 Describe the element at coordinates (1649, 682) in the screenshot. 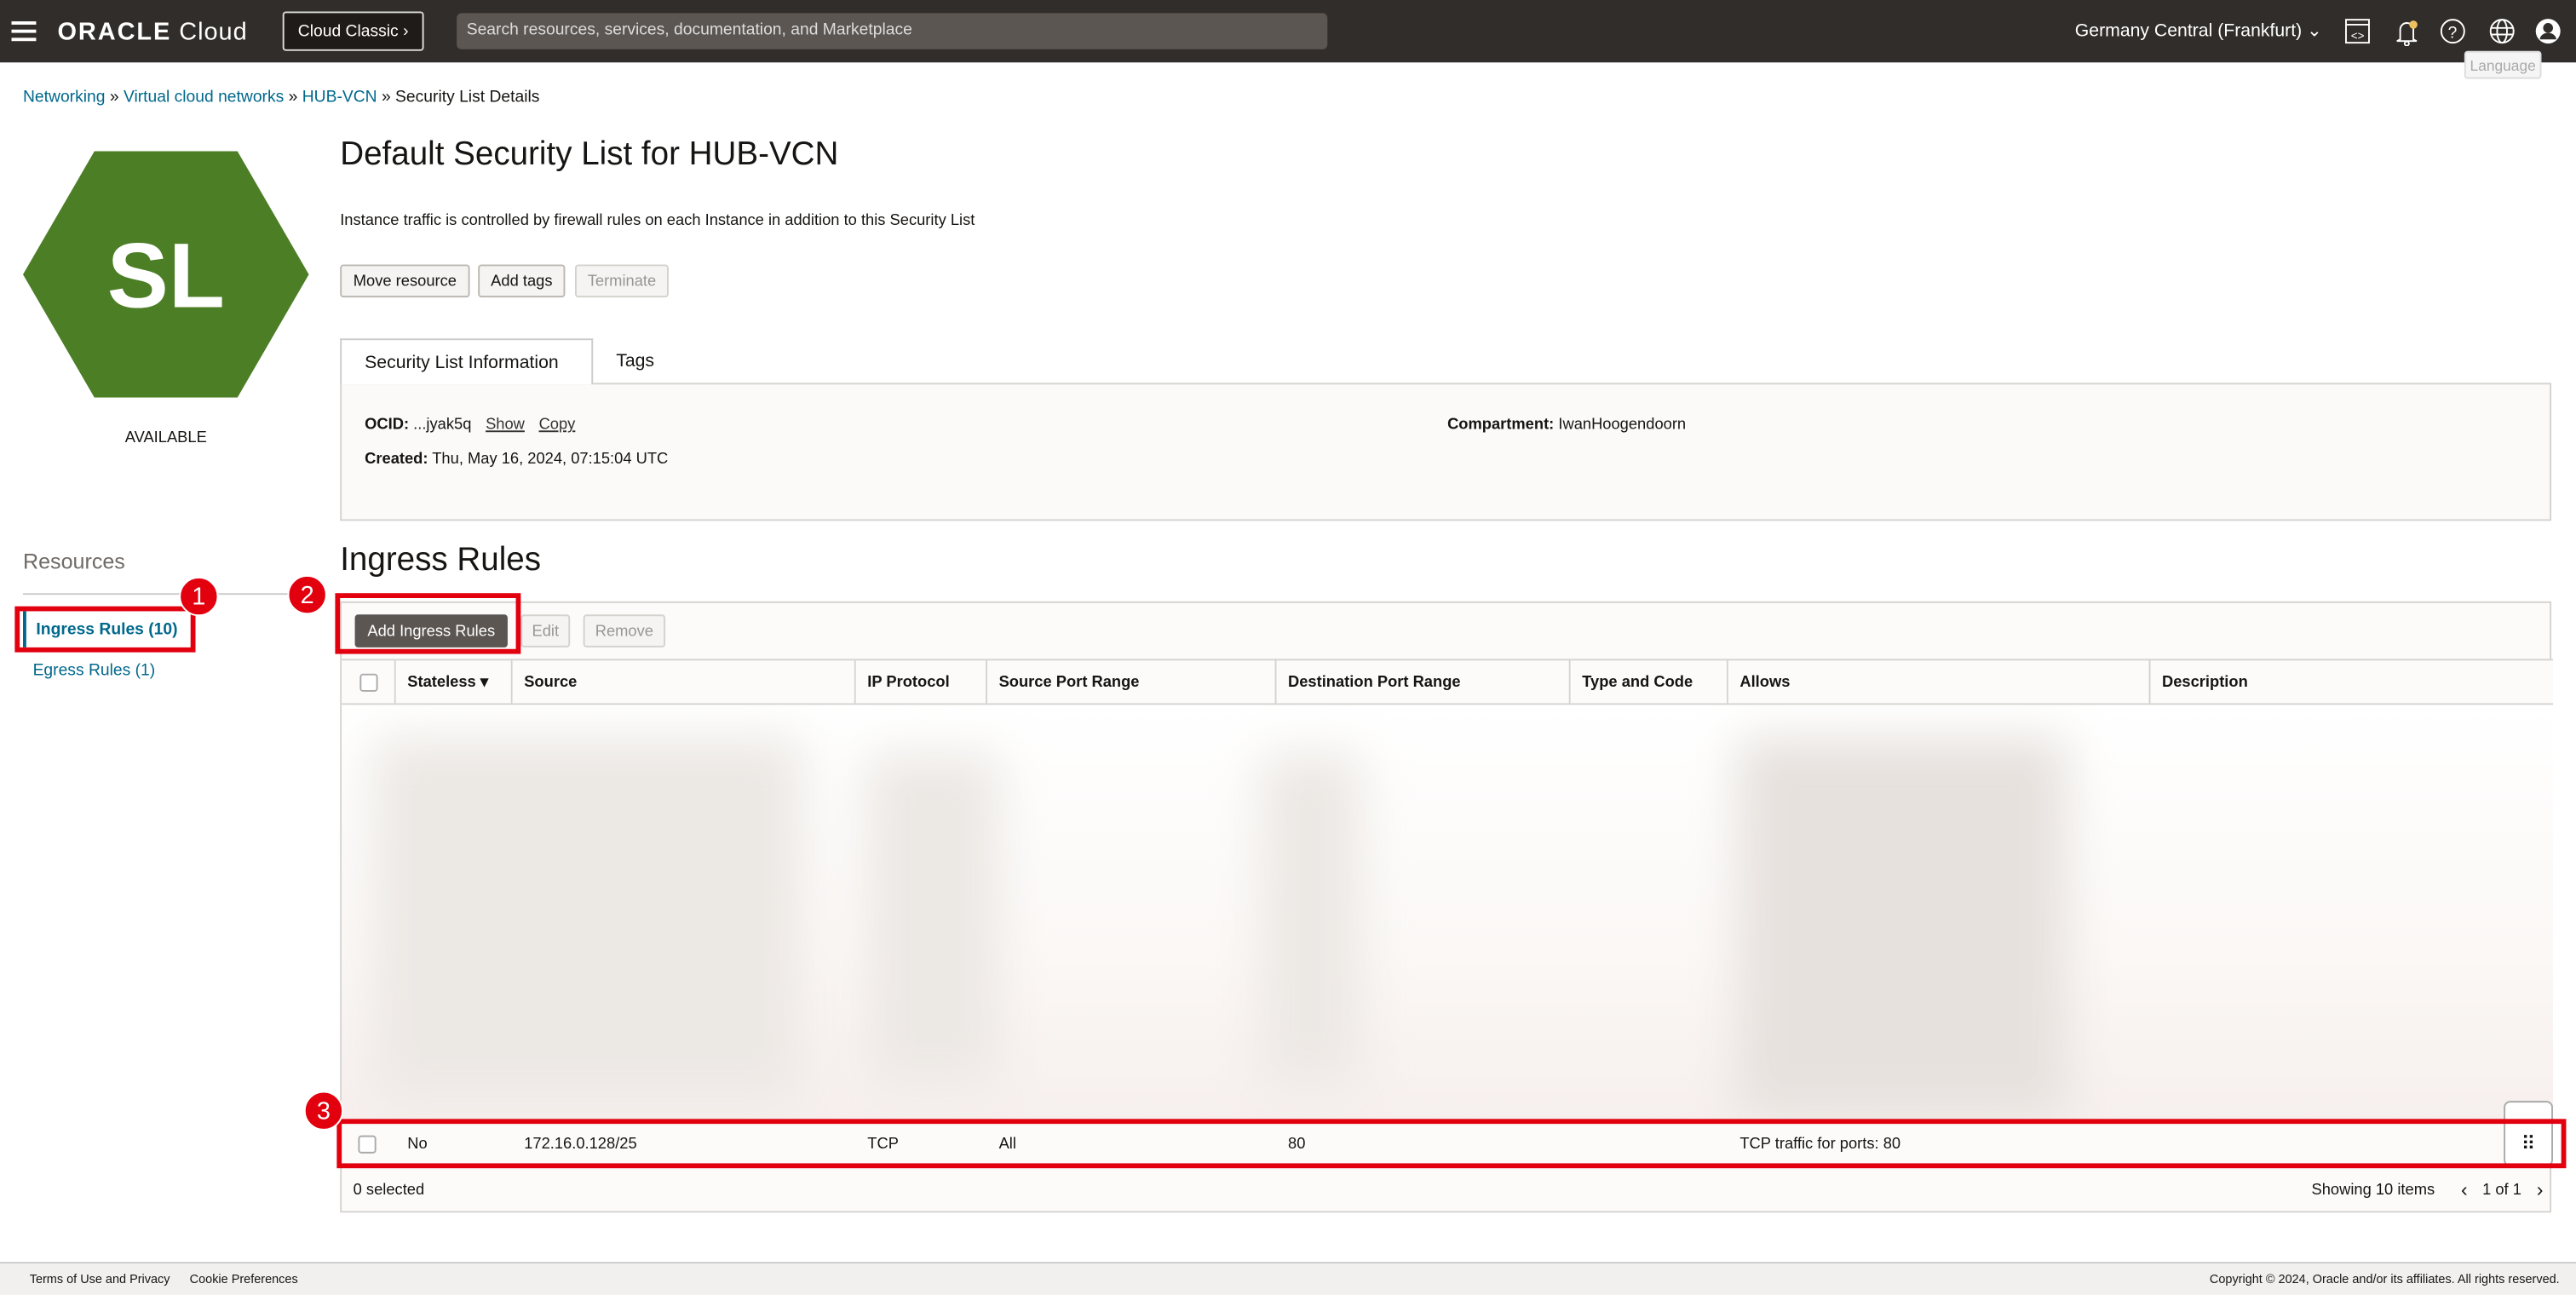

I see `column-type-and-code: Type and Code` at that location.